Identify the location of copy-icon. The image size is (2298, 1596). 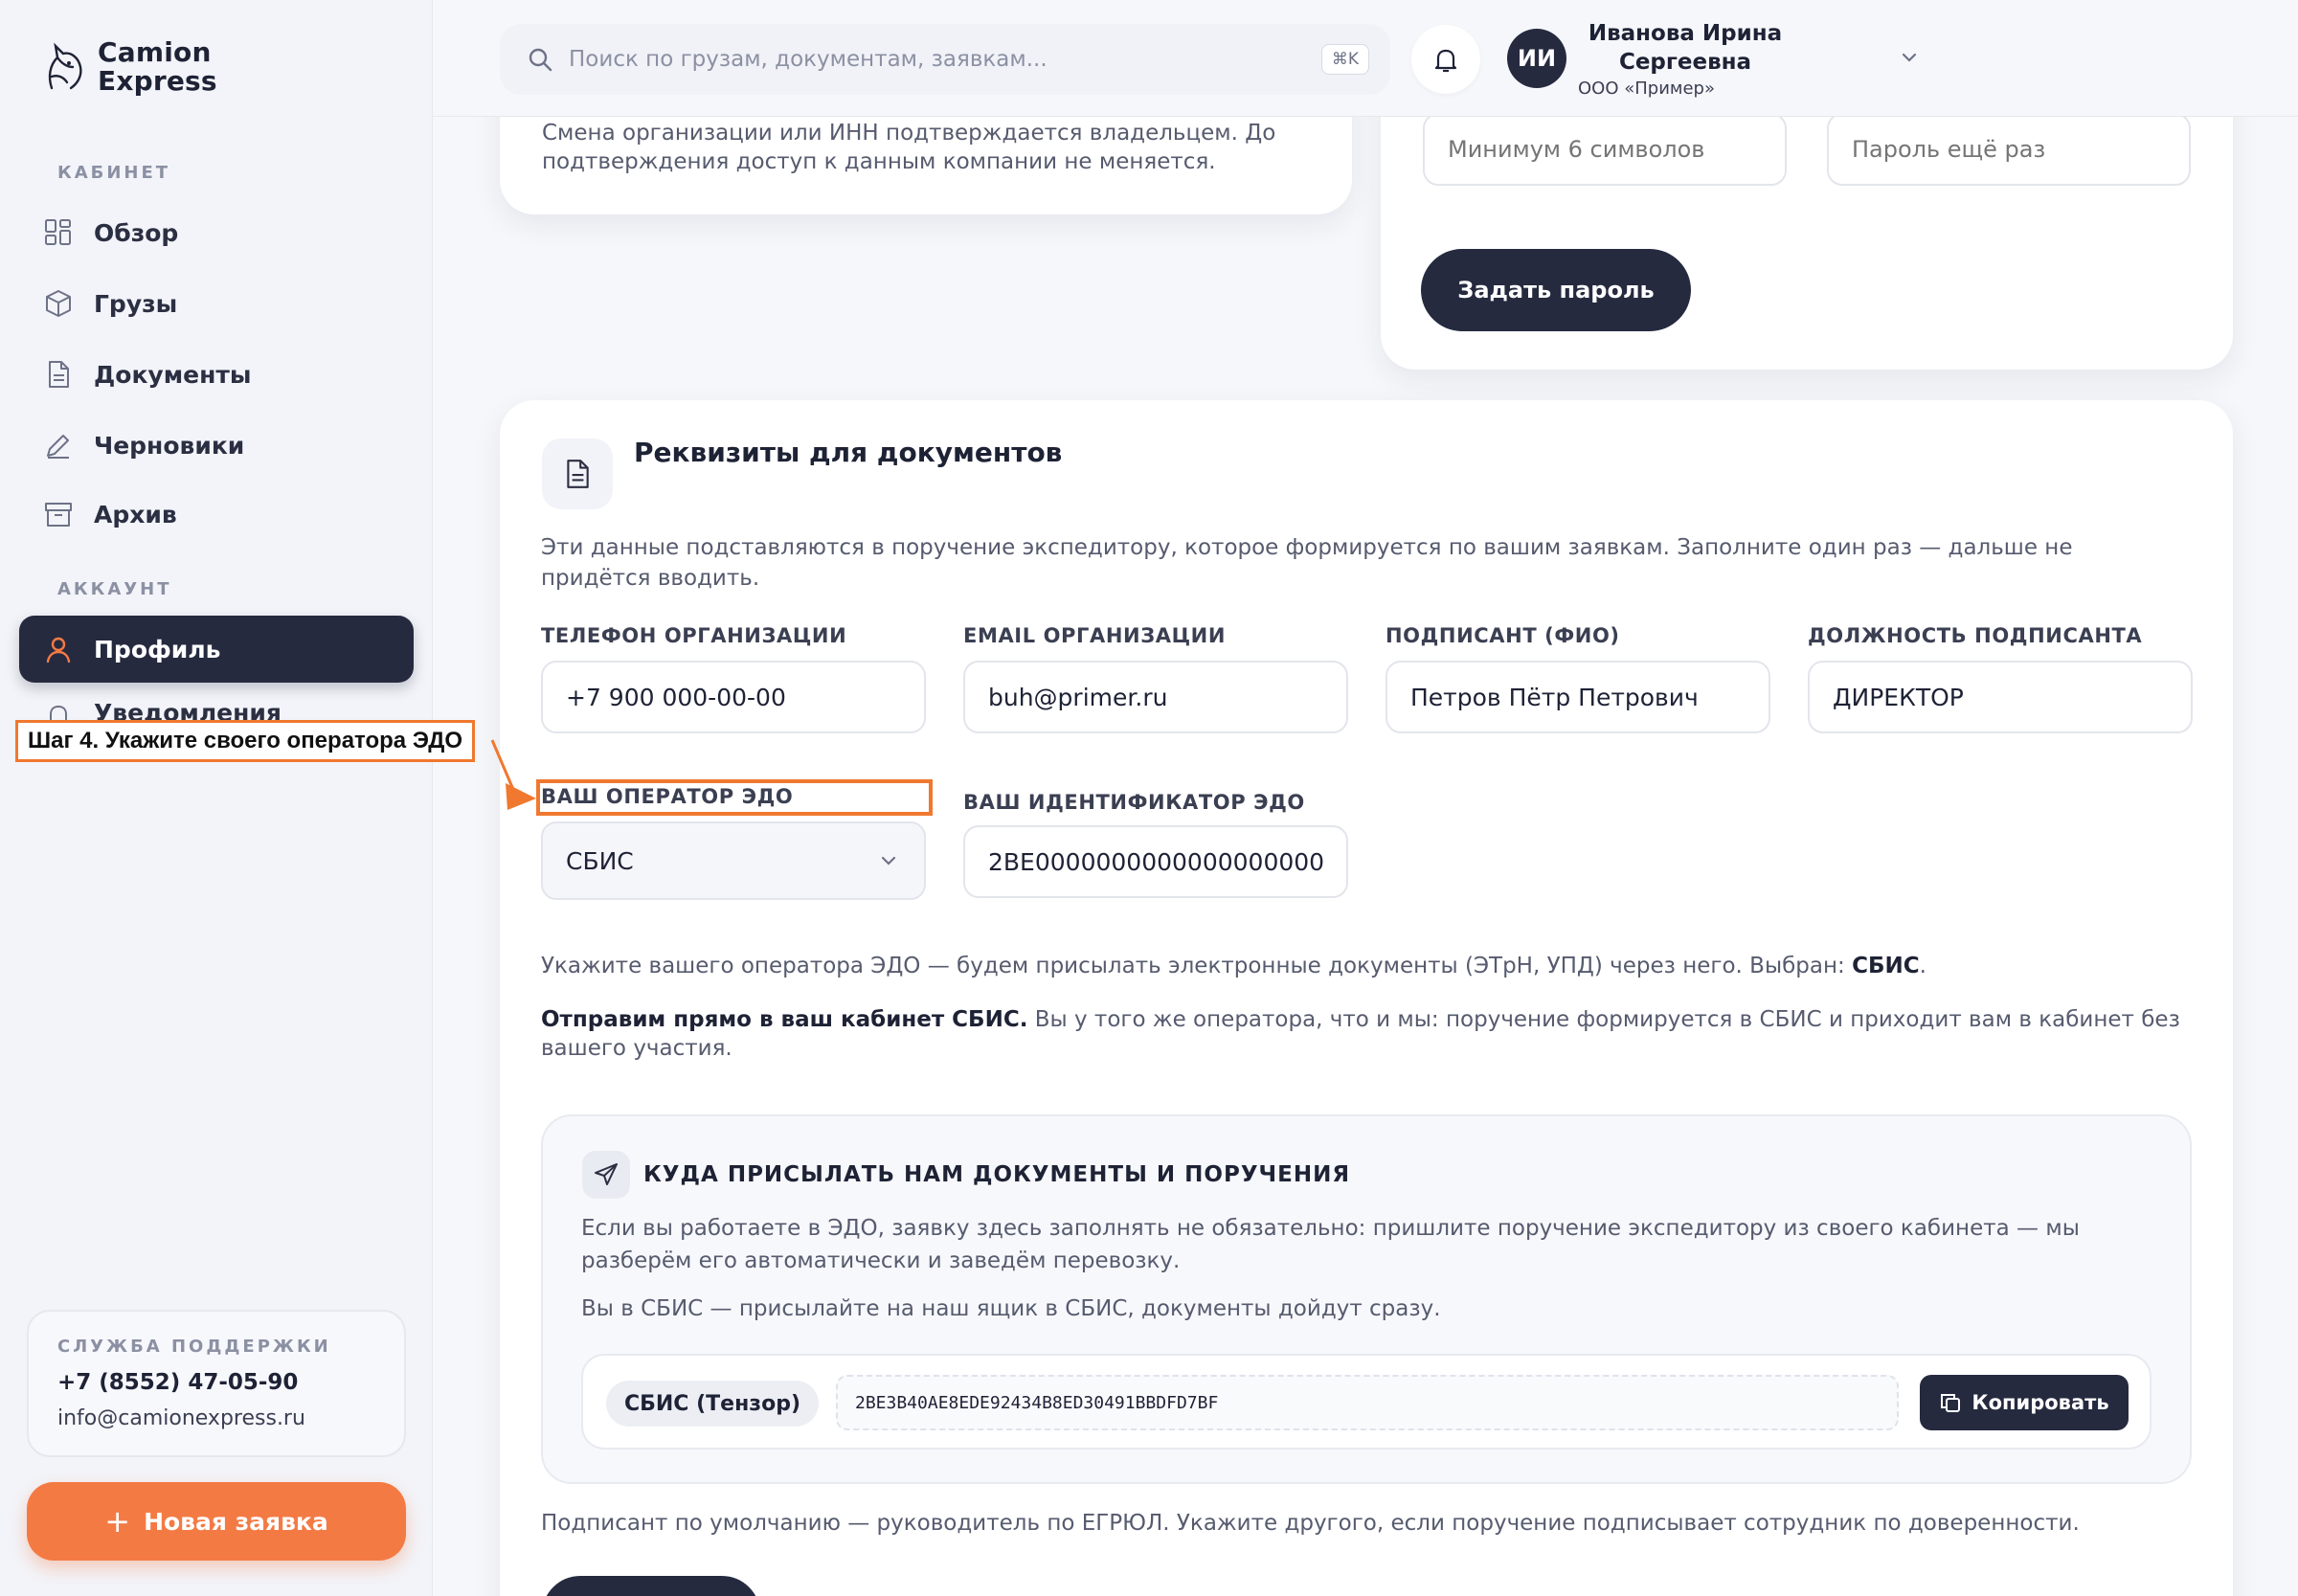
(1951, 1402).